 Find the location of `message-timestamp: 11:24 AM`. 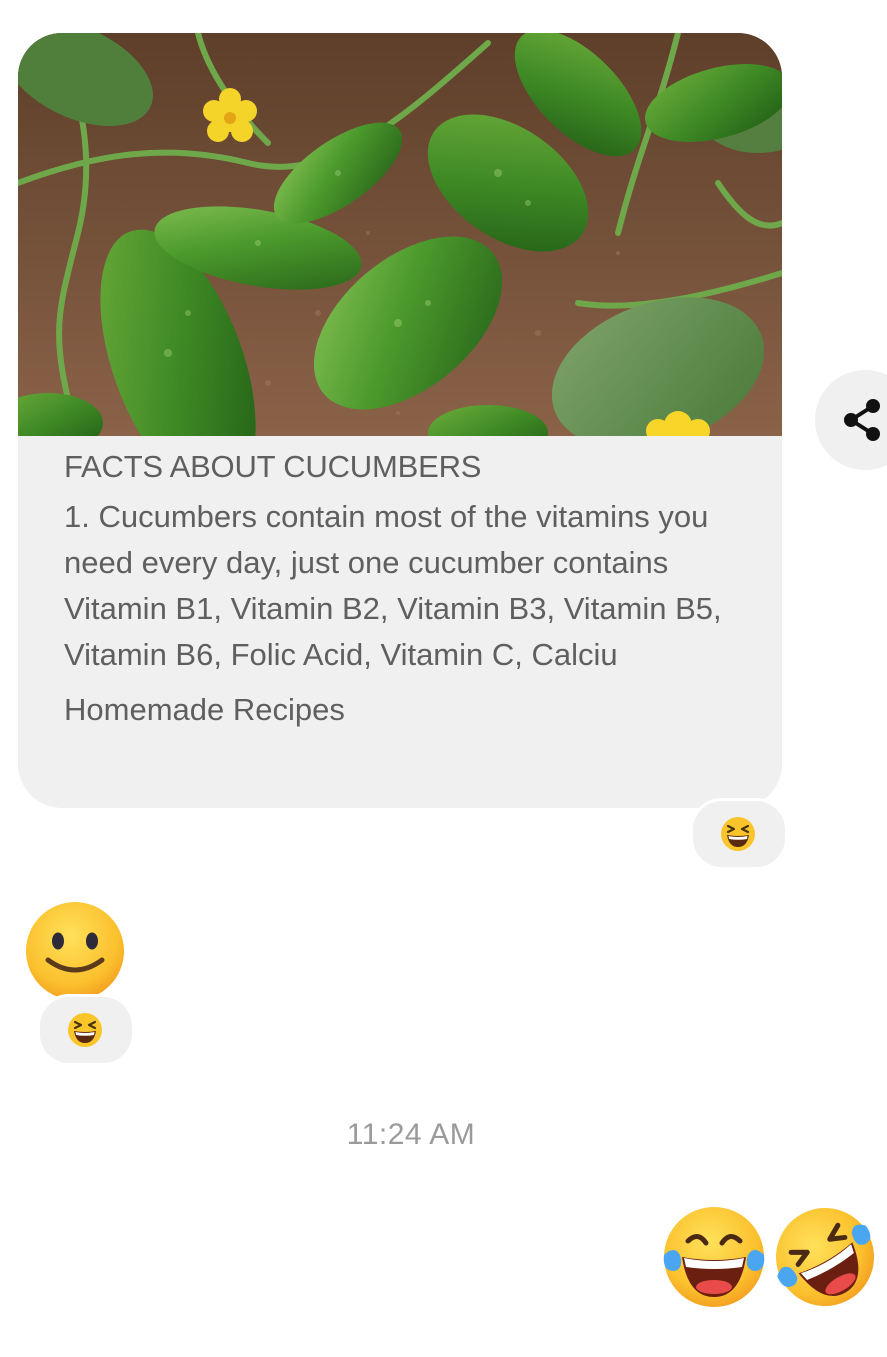

message-timestamp: 11:24 AM is located at coordinates (411, 1134).